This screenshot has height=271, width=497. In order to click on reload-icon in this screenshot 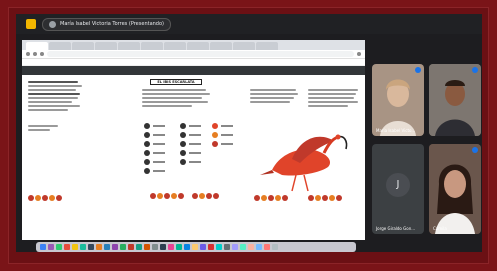, I will do `click(42, 54)`.